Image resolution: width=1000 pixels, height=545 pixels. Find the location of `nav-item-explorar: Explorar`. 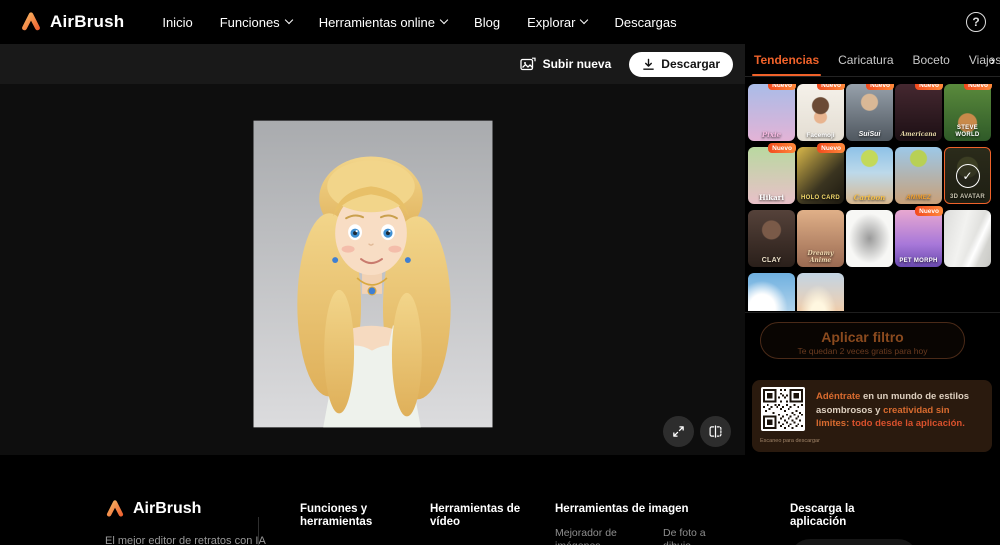

nav-item-explorar: Explorar is located at coordinates (558, 22).